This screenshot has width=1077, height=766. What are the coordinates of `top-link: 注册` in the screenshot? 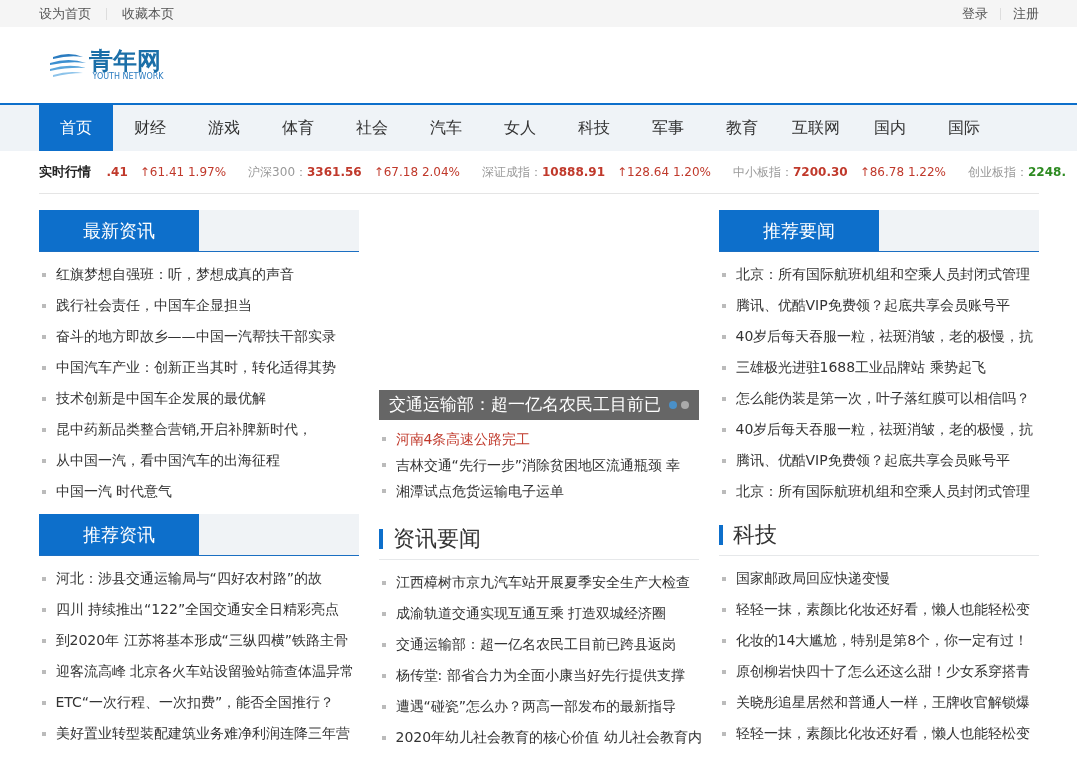 It's located at (1025, 13).